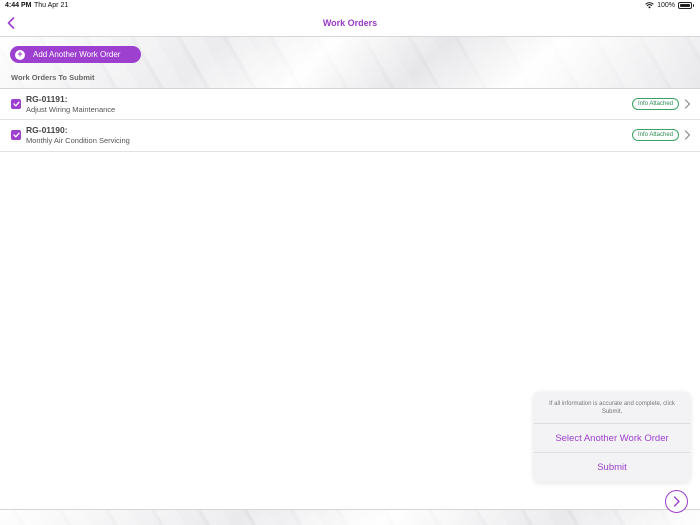 The width and height of the screenshot is (700, 525). I want to click on submit-button: Submit, so click(612, 467).